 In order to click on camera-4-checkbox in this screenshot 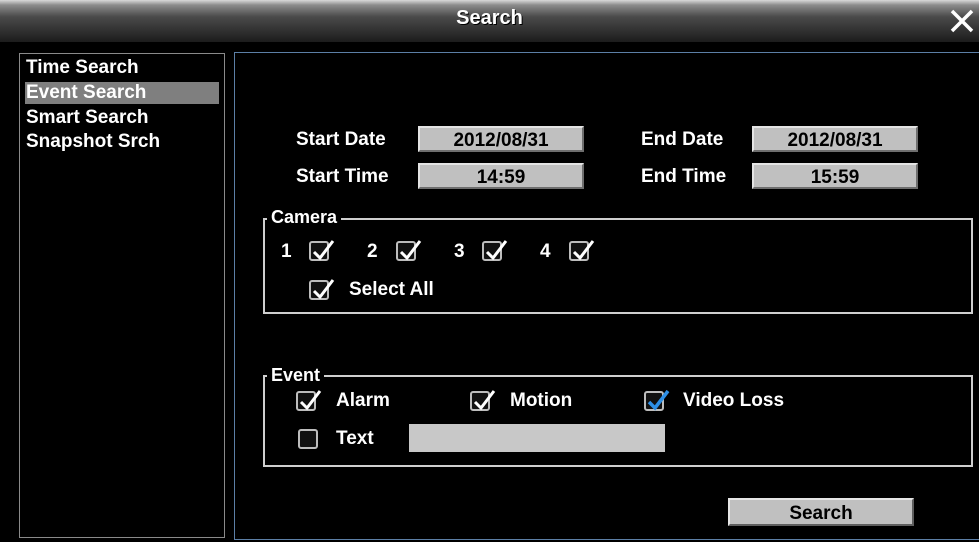, I will do `click(582, 250)`.